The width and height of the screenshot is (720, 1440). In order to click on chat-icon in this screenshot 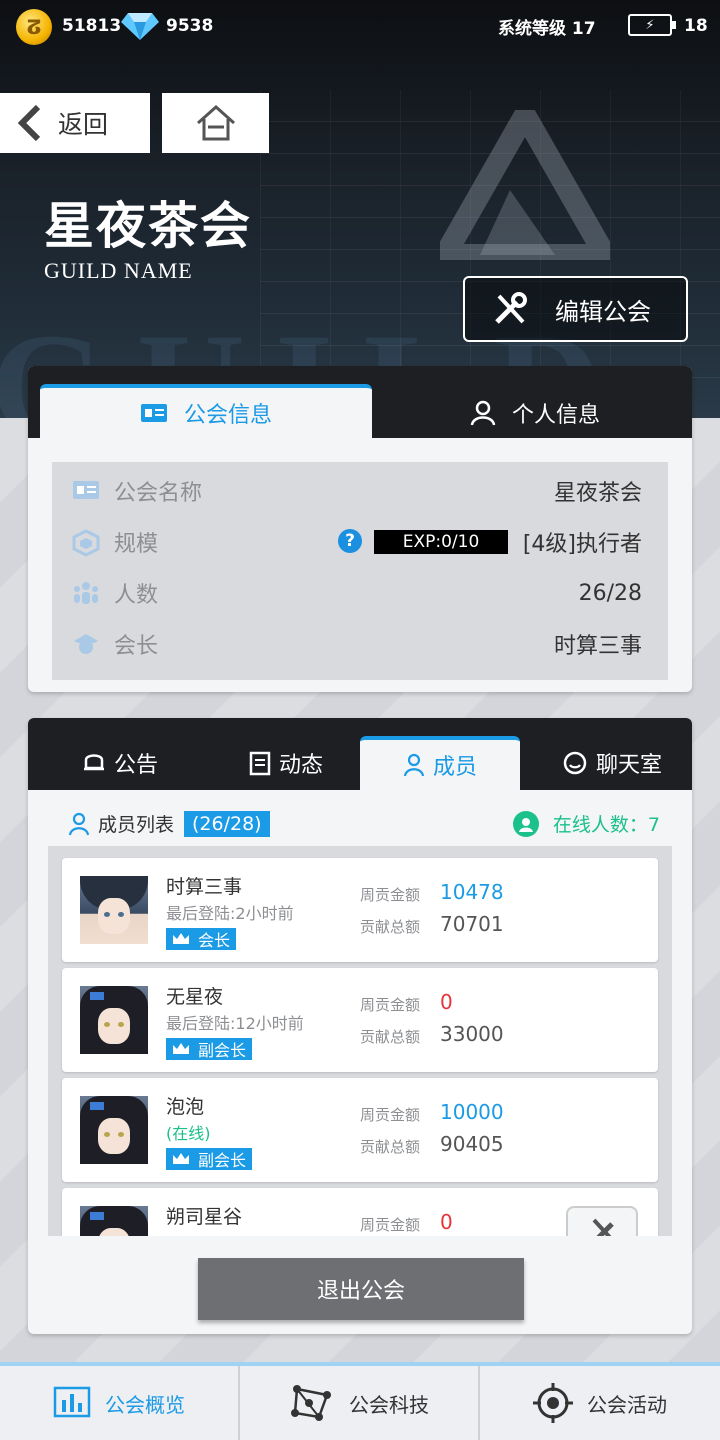, I will do `click(575, 763)`.